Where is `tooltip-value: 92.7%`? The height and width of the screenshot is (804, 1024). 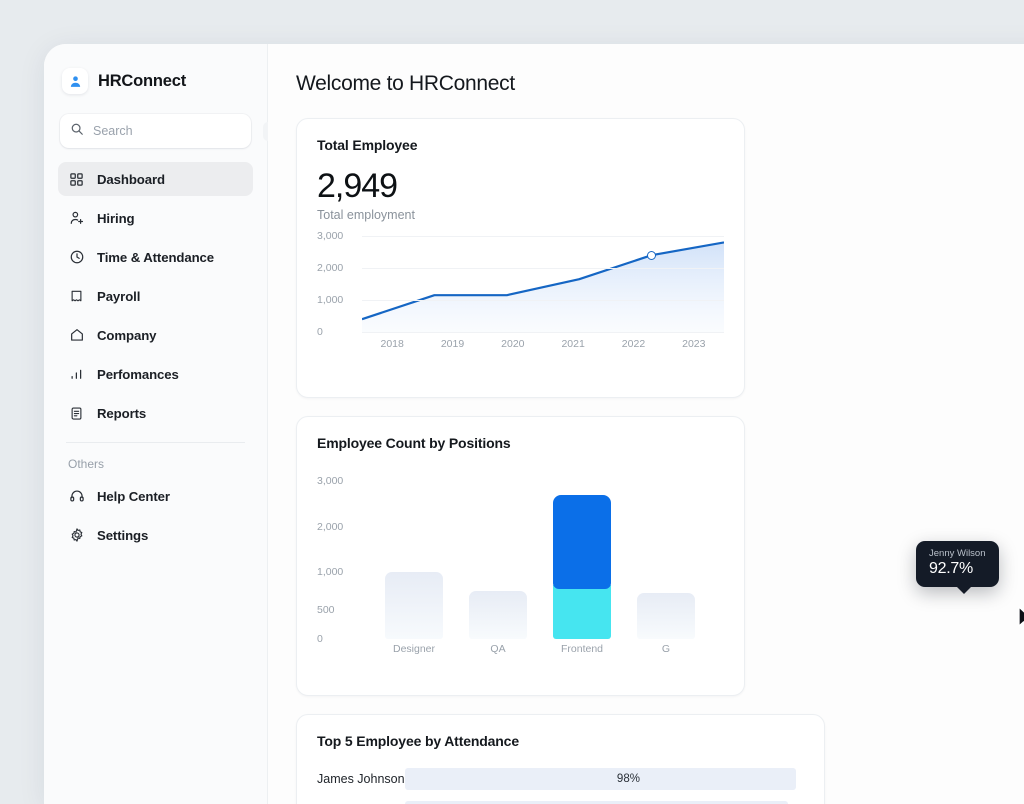 tooltip-value: 92.7% is located at coordinates (957, 569).